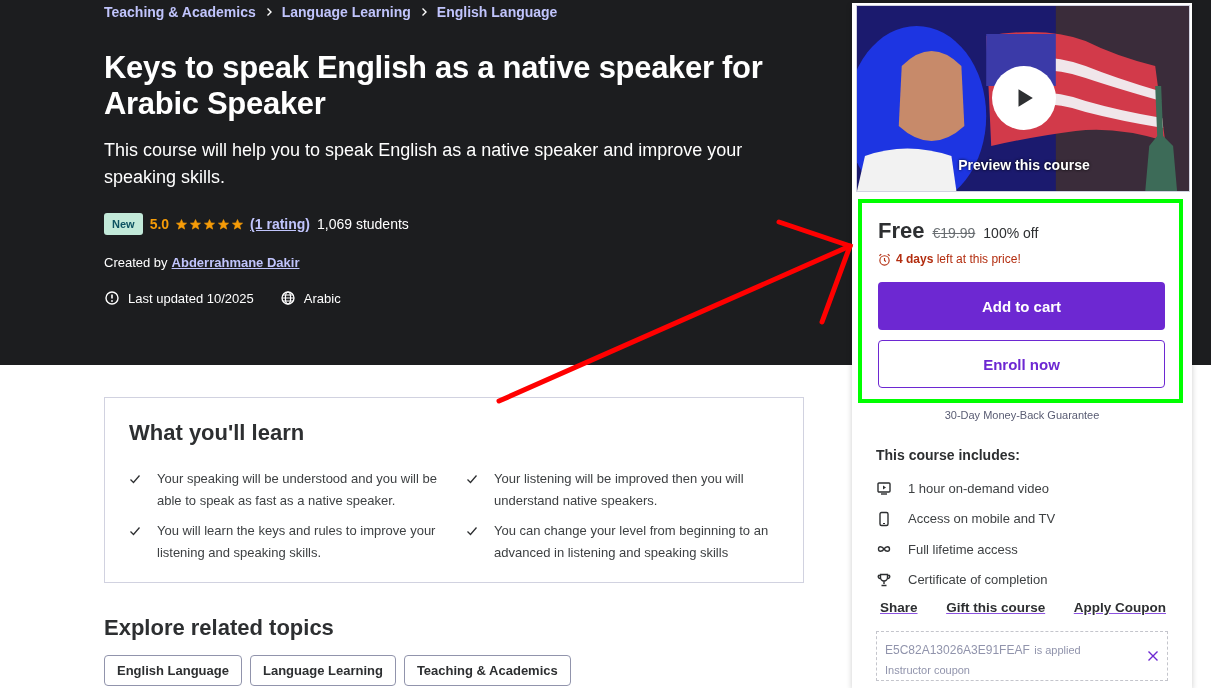  I want to click on discount-label: 100% off, so click(1011, 233).